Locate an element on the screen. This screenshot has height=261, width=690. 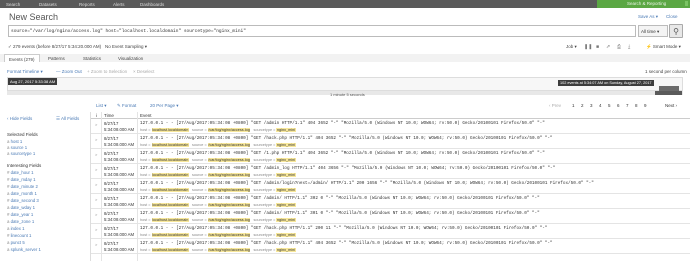
zoom-to-selection-button: + Zoom to Selection is located at coordinates (107, 71).